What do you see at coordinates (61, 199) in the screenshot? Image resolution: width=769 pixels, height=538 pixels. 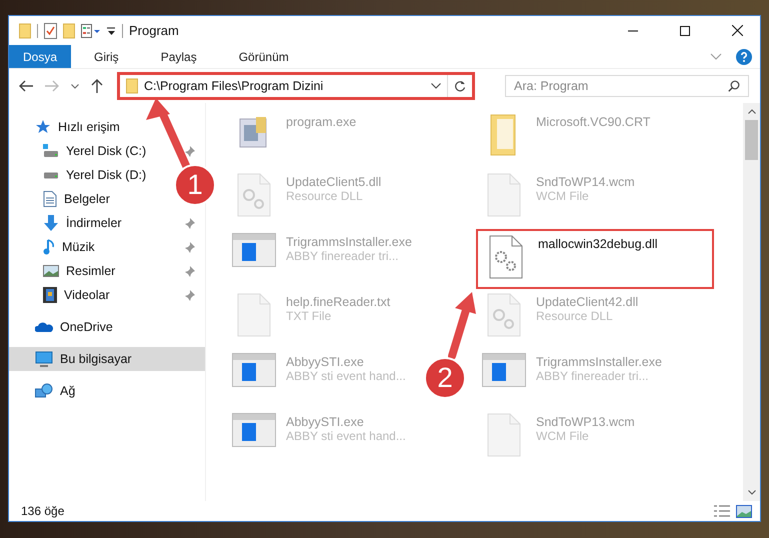 I see `nav-item: Belgeler` at bounding box center [61, 199].